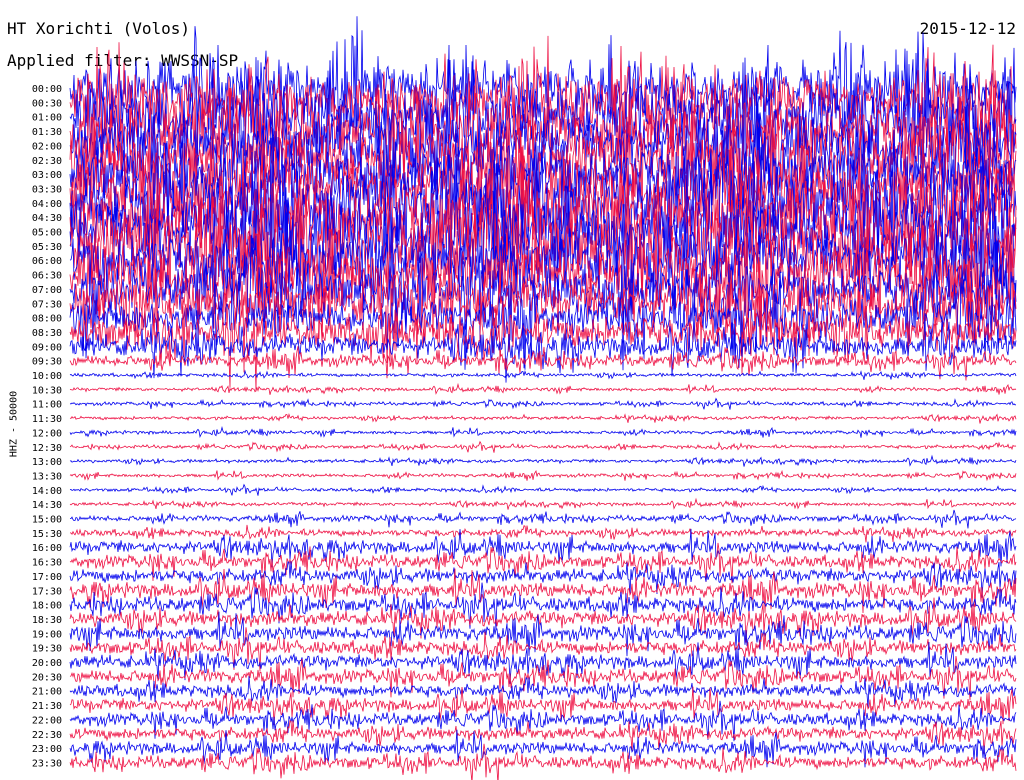  Describe the element at coordinates (47, 634) in the screenshot. I see `row-time-label: 19:00` at that location.